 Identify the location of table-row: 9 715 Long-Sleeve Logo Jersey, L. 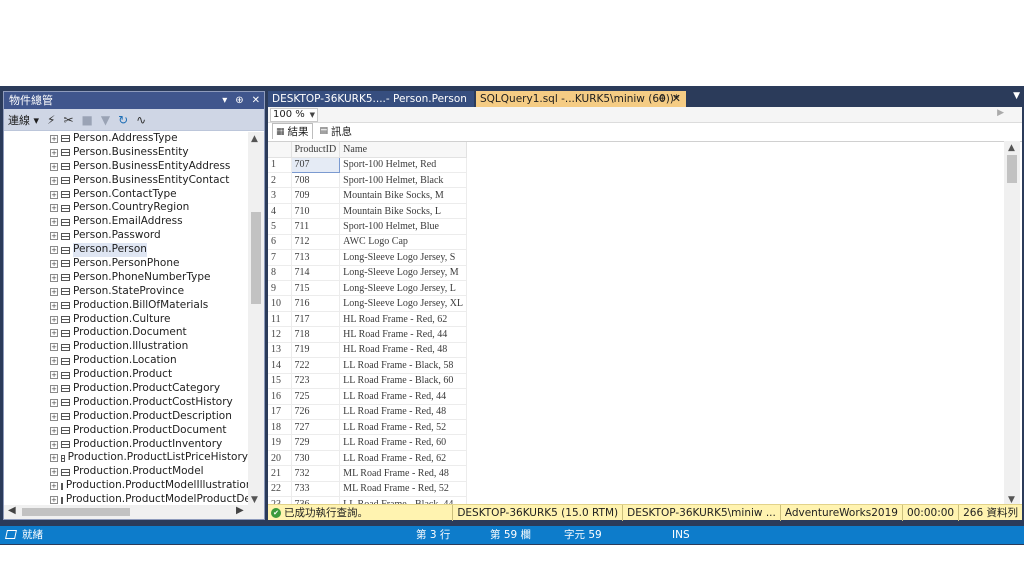
(368, 288).